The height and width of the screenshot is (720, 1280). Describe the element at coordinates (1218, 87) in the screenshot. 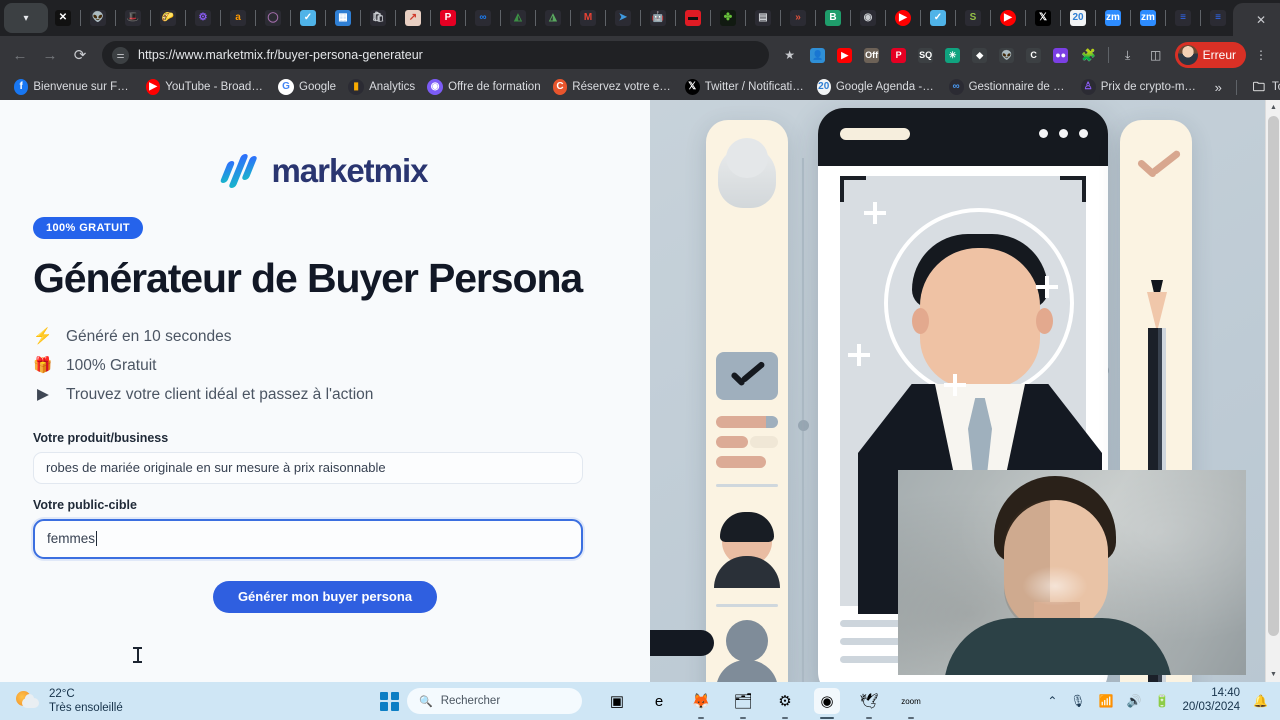

I see `bookmarks-overflow-button: »` at that location.